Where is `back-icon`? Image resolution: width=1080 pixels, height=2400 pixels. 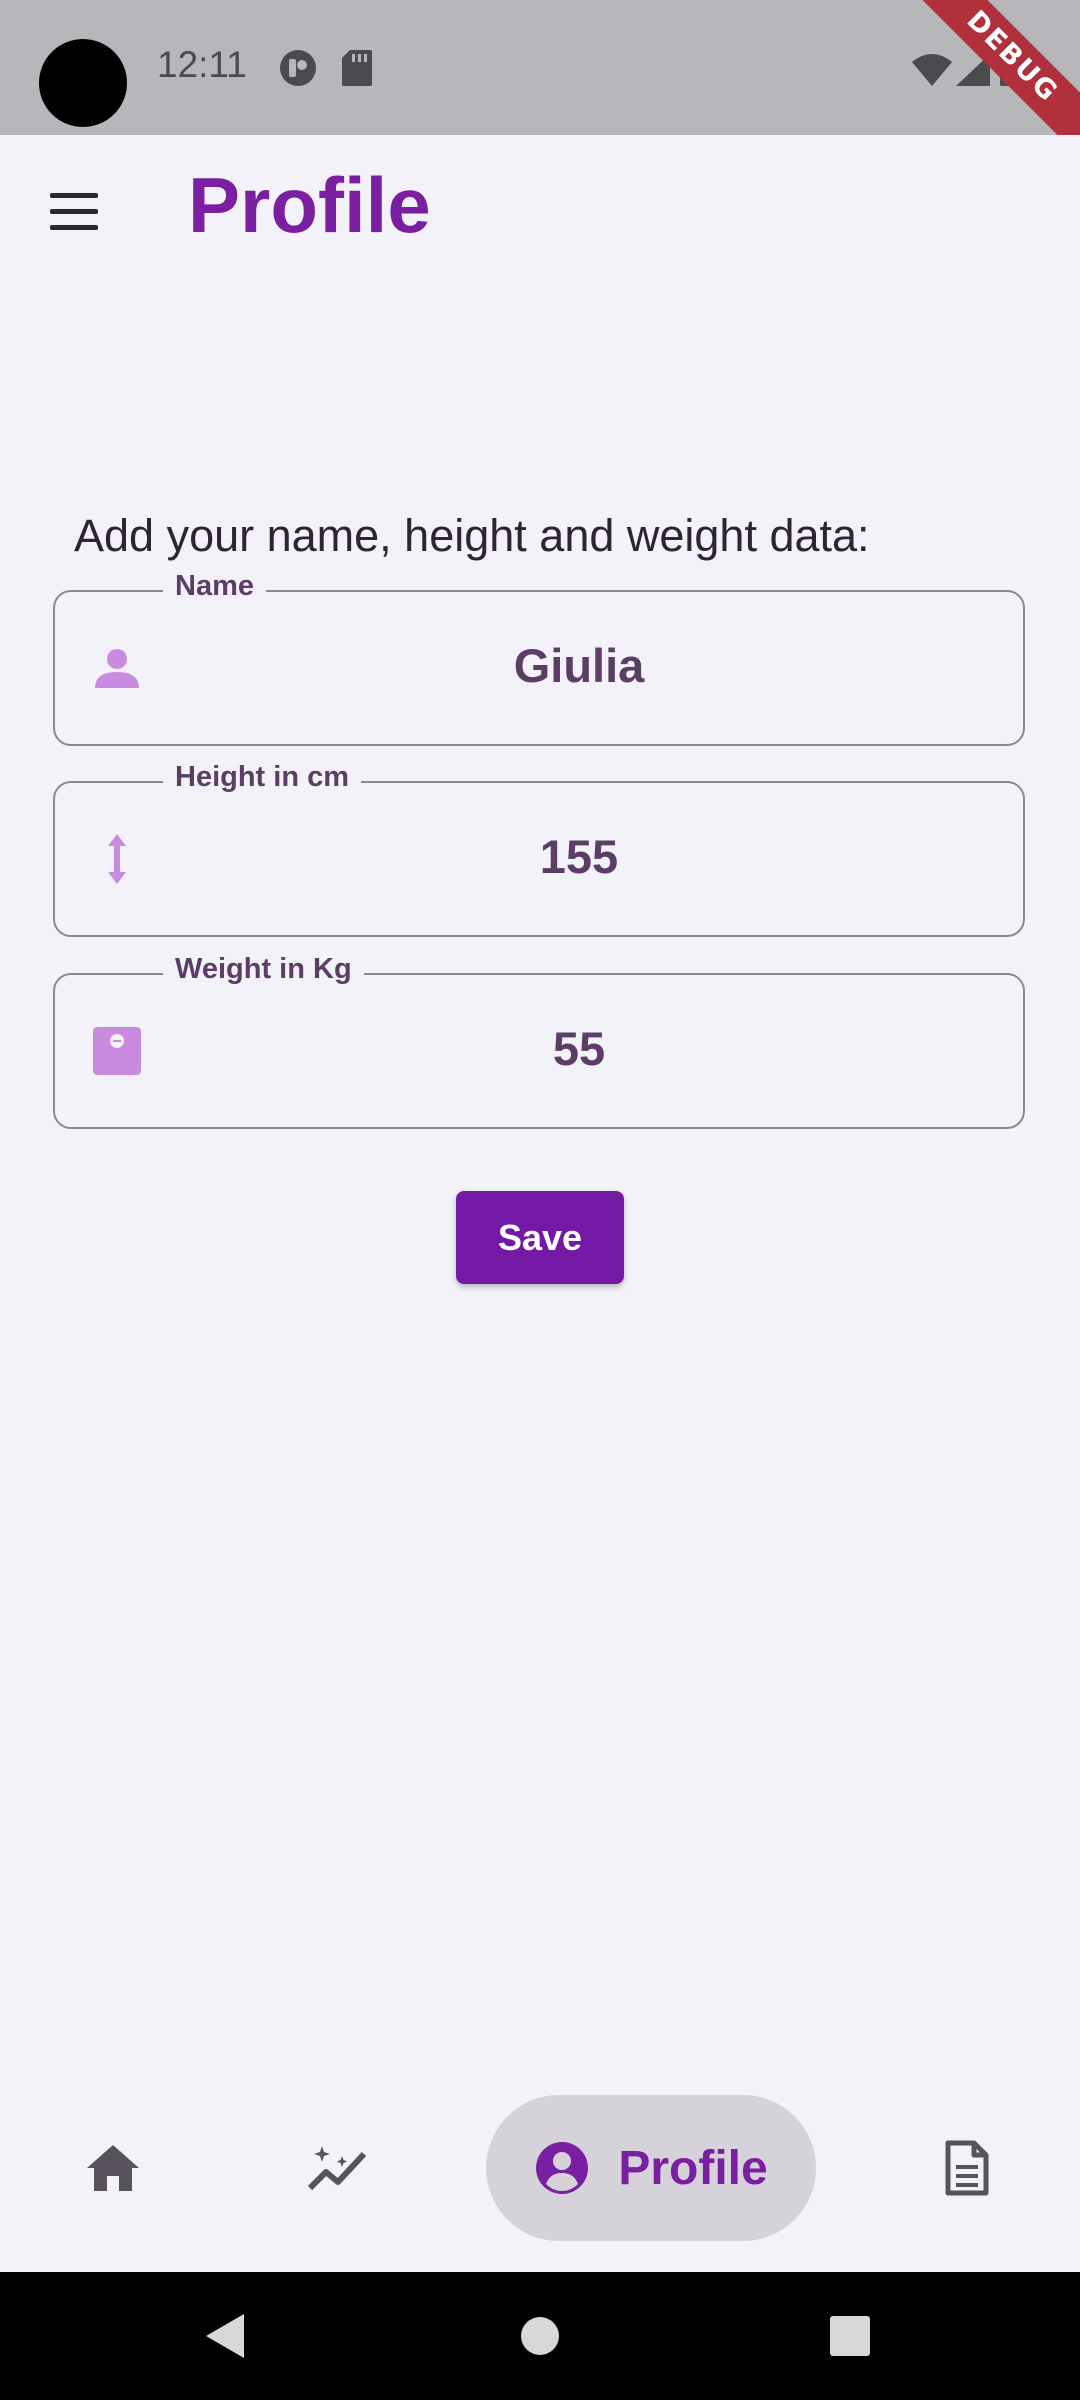
back-icon is located at coordinates (225, 2336).